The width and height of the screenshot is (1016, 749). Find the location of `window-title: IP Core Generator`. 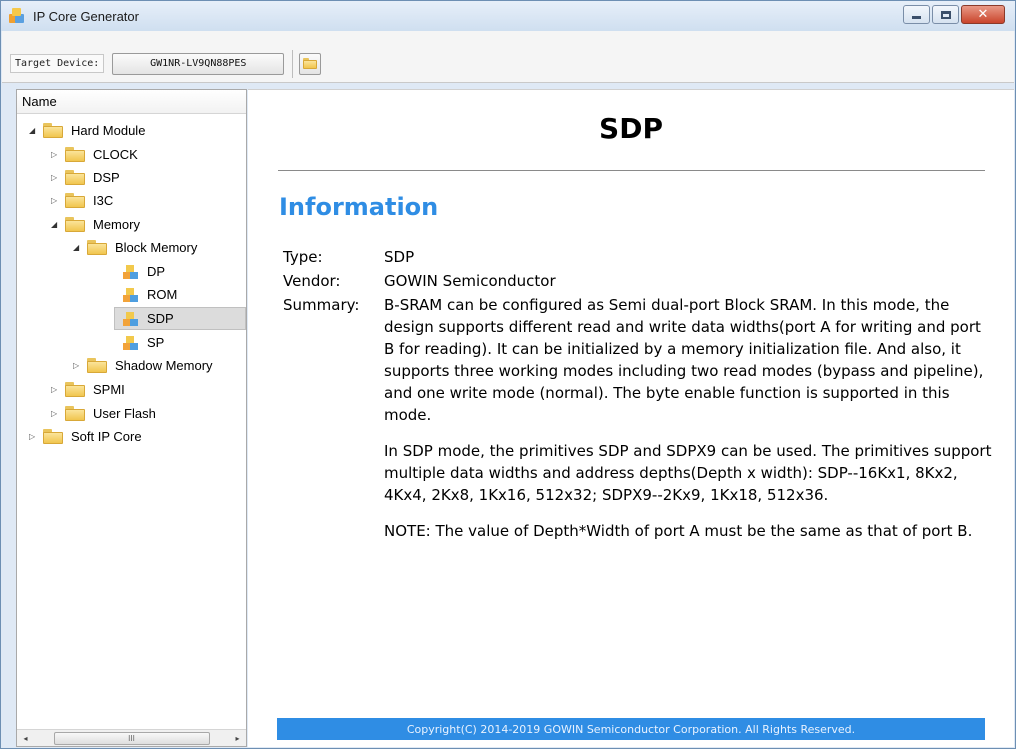

window-title: IP Core Generator is located at coordinates (86, 16).